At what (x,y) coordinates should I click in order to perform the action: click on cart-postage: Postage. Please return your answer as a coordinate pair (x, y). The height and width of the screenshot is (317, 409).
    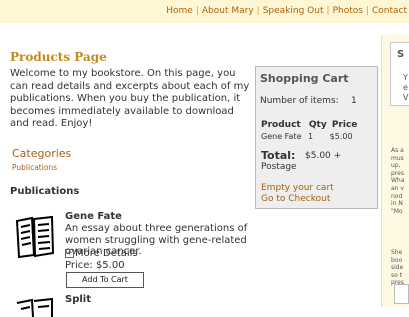
    Looking at the image, I should click on (279, 167).